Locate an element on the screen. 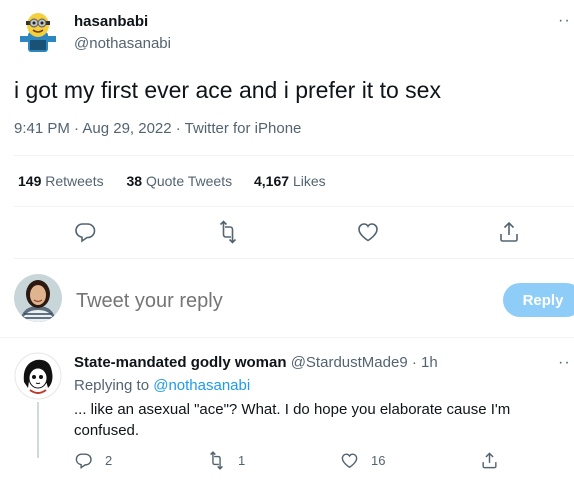  reply-author-avatar is located at coordinates (38, 376).